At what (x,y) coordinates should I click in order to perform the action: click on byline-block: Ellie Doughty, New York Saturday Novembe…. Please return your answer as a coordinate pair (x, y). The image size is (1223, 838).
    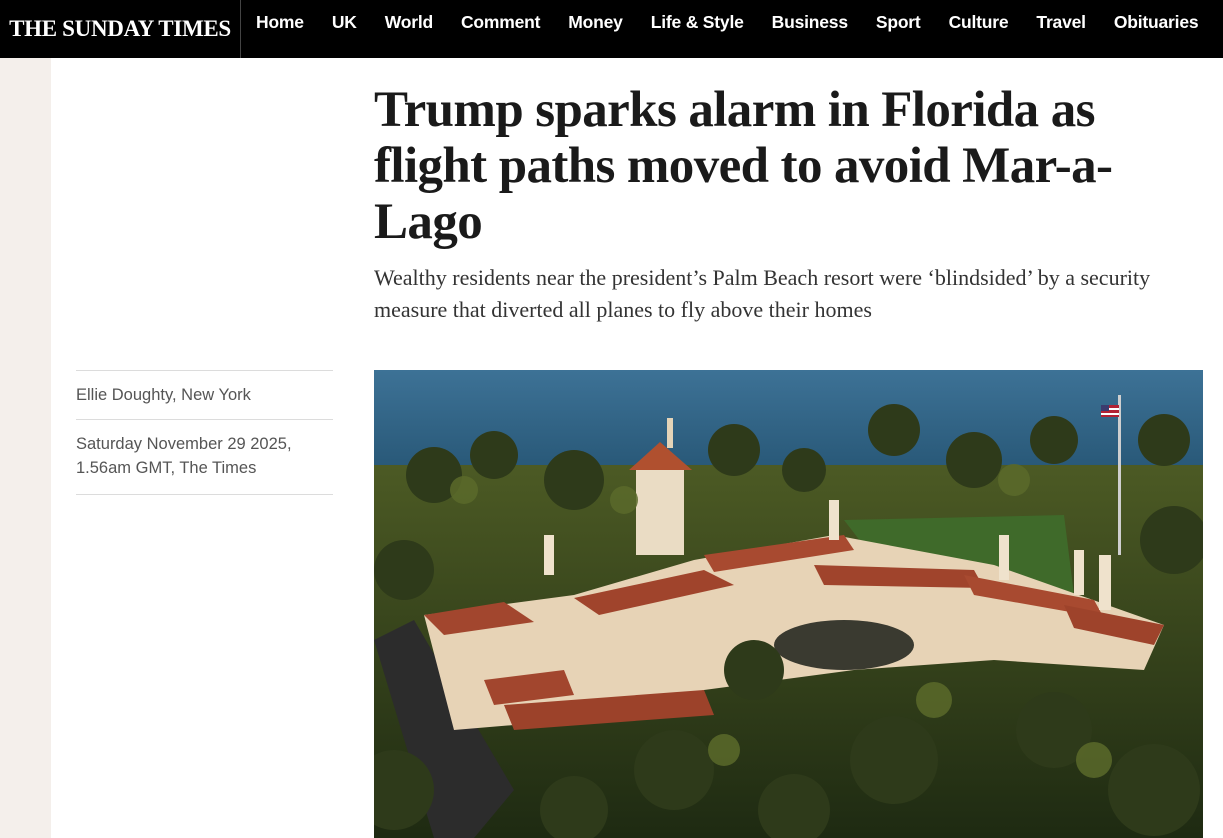
    Looking at the image, I should click on (204, 432).